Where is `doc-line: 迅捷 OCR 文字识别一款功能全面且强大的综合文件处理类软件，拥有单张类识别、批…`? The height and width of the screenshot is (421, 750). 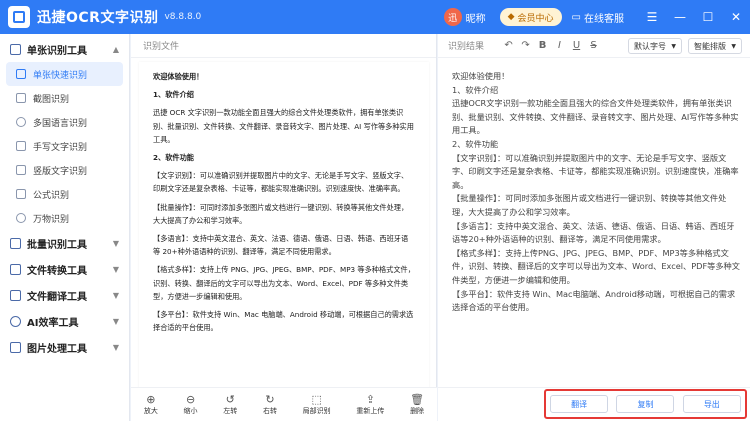
doc-line: 迅捷 OCR 文字识别一款功能全面且强大的综合文件处理类软件，拥有单张类识别、批… is located at coordinates (283, 126).